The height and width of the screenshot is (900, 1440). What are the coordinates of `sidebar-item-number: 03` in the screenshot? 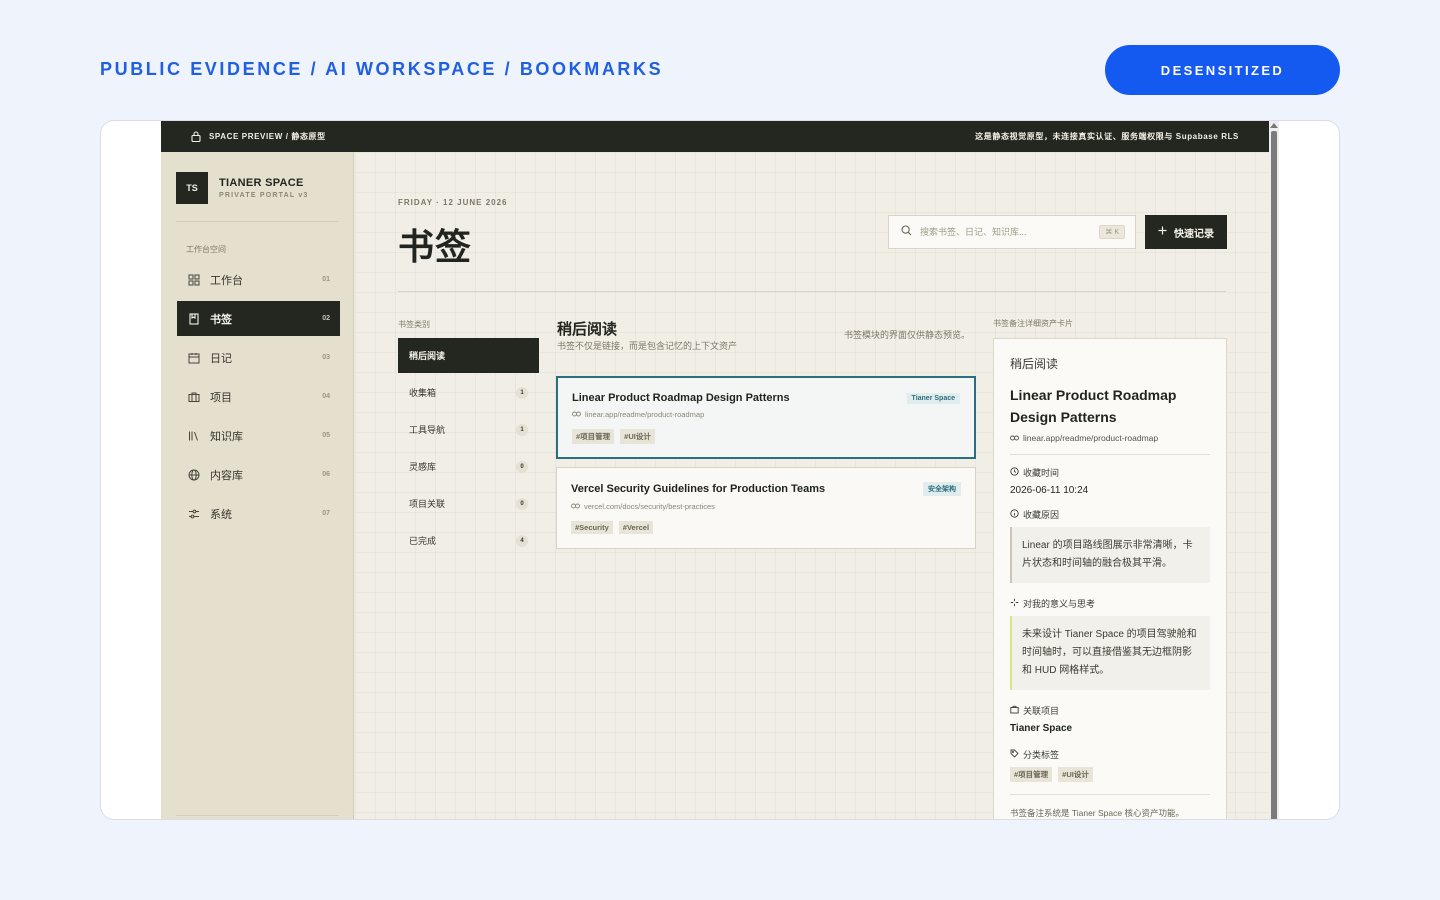 It's located at (326, 357).